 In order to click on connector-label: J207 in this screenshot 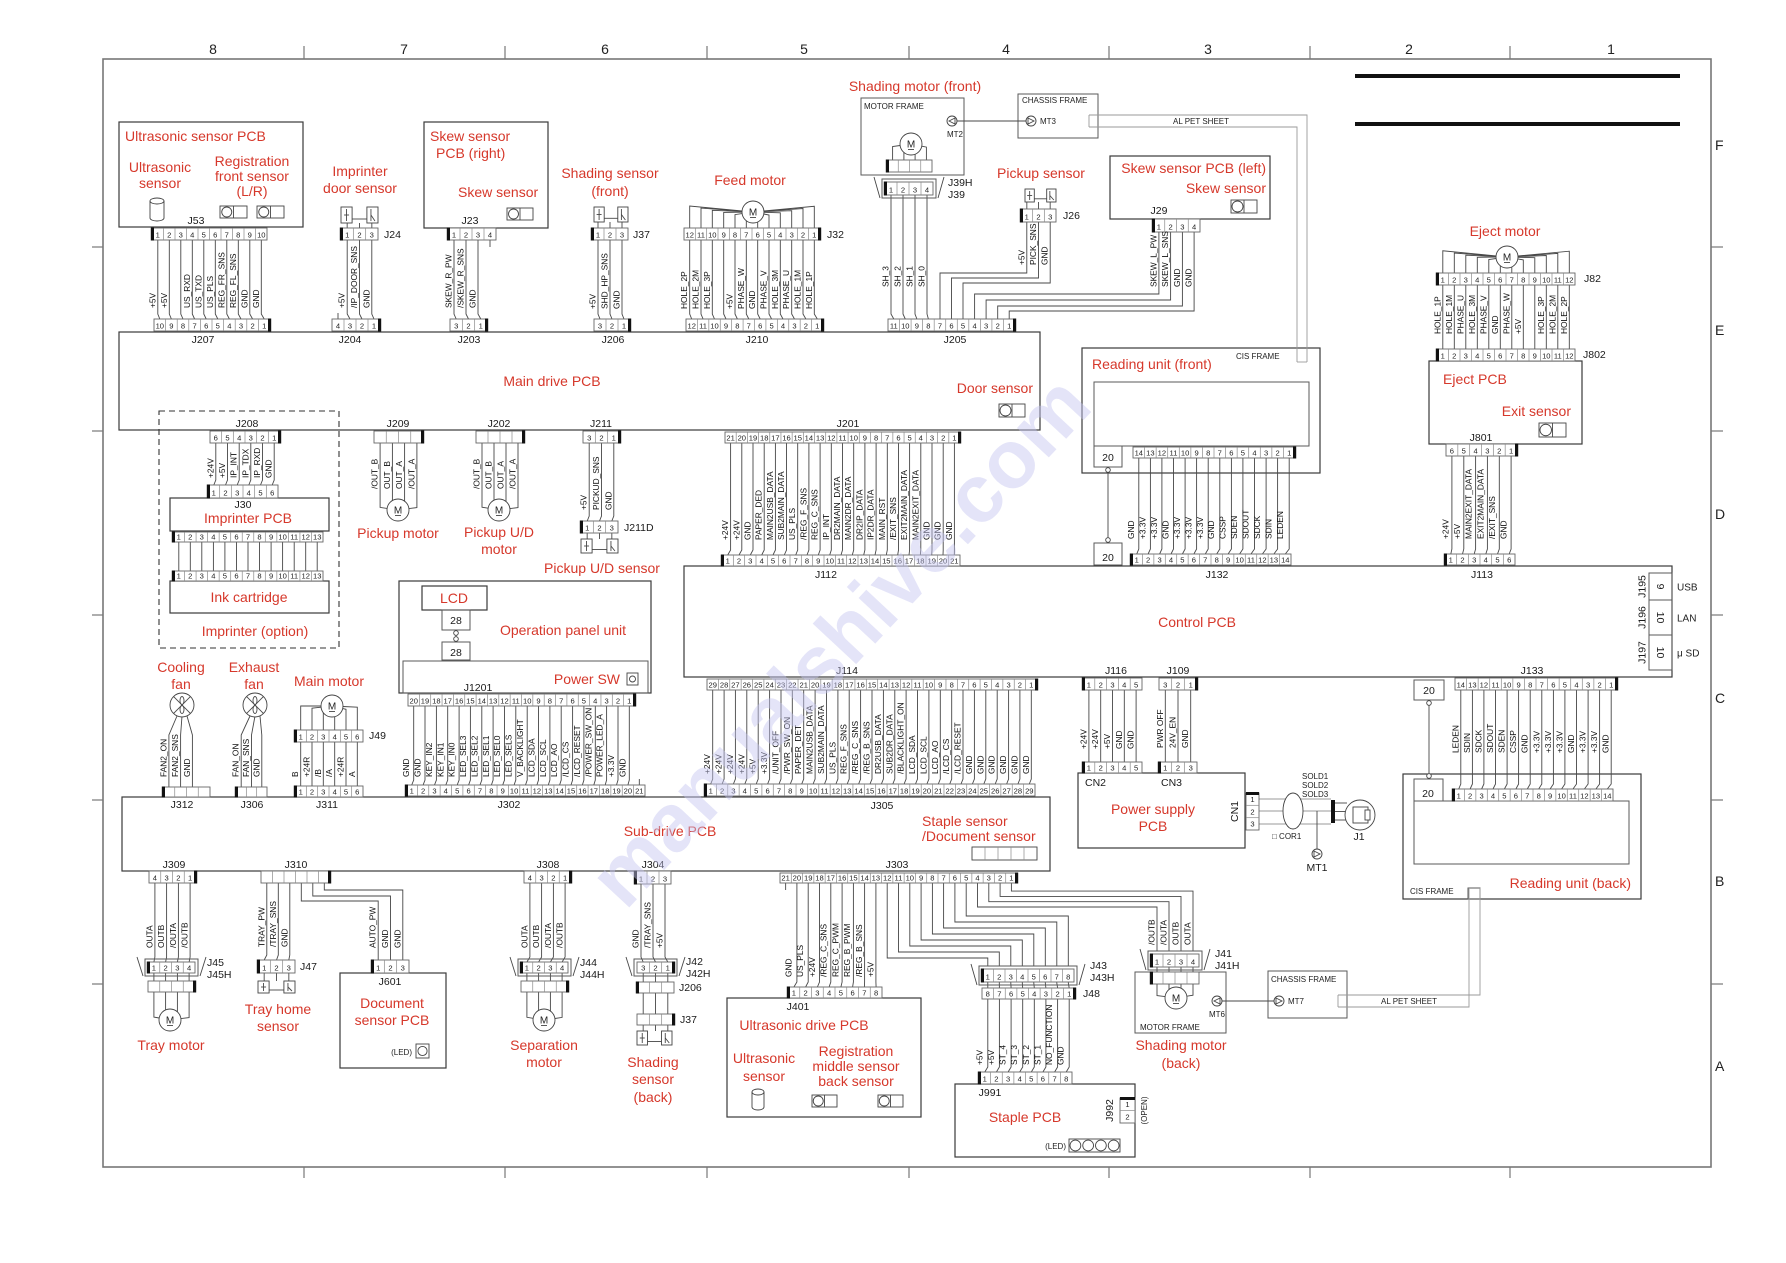, I will do `click(203, 340)`.